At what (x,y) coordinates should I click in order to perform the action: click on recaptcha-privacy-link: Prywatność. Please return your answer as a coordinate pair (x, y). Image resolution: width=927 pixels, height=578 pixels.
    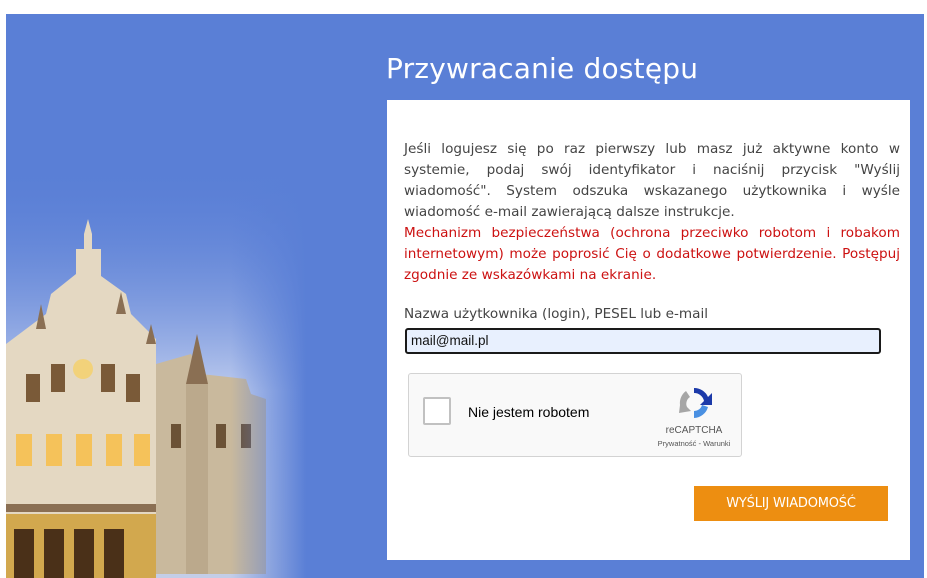
    Looking at the image, I should click on (677, 443).